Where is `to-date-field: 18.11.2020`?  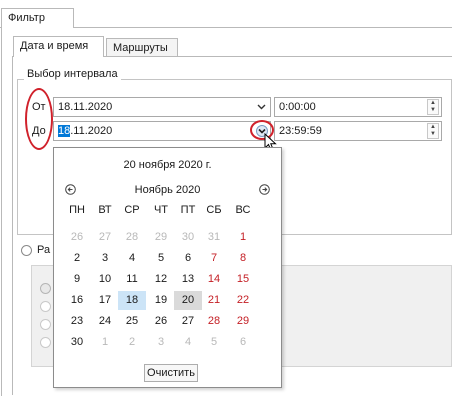 to-date-field: 18.11.2020 is located at coordinates (162, 131).